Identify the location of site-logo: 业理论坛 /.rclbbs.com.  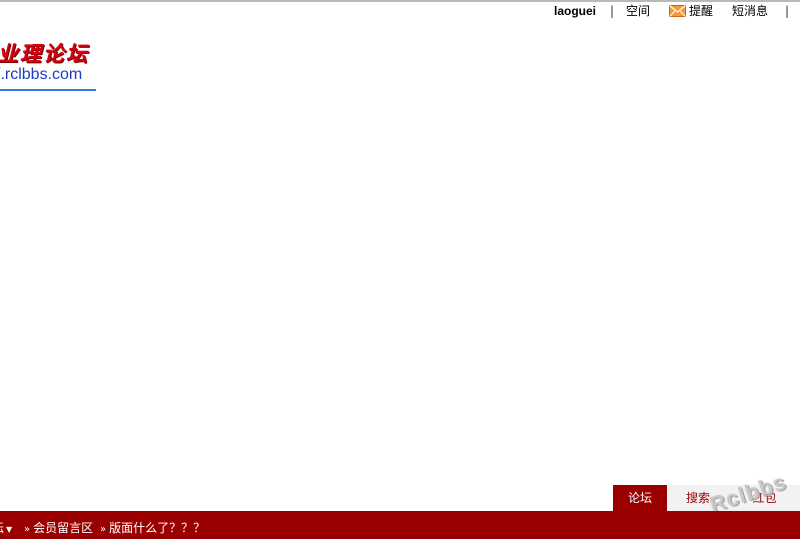
(50, 68).